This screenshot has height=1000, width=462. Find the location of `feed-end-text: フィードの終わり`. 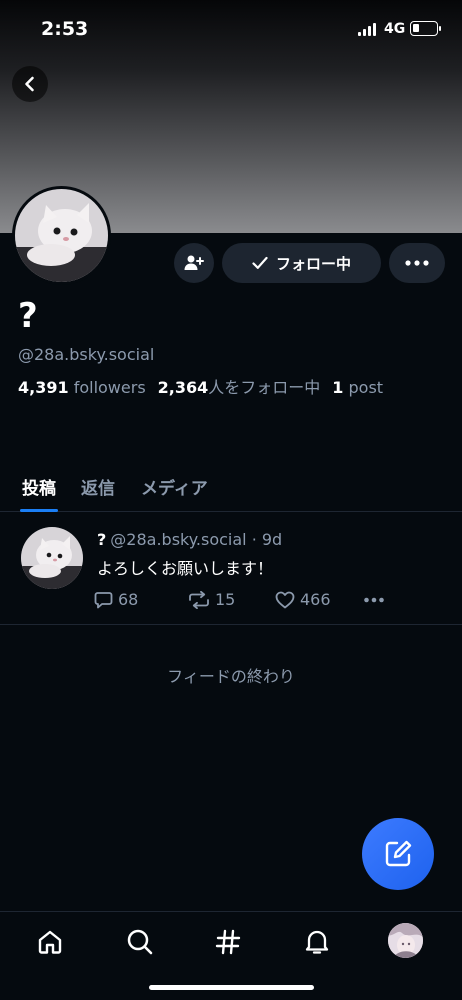

feed-end-text: フィードの終わり is located at coordinates (231, 676).